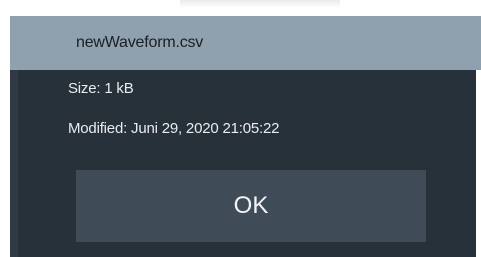  I want to click on file-size-text: Size: 1 kB, so click(101, 88).